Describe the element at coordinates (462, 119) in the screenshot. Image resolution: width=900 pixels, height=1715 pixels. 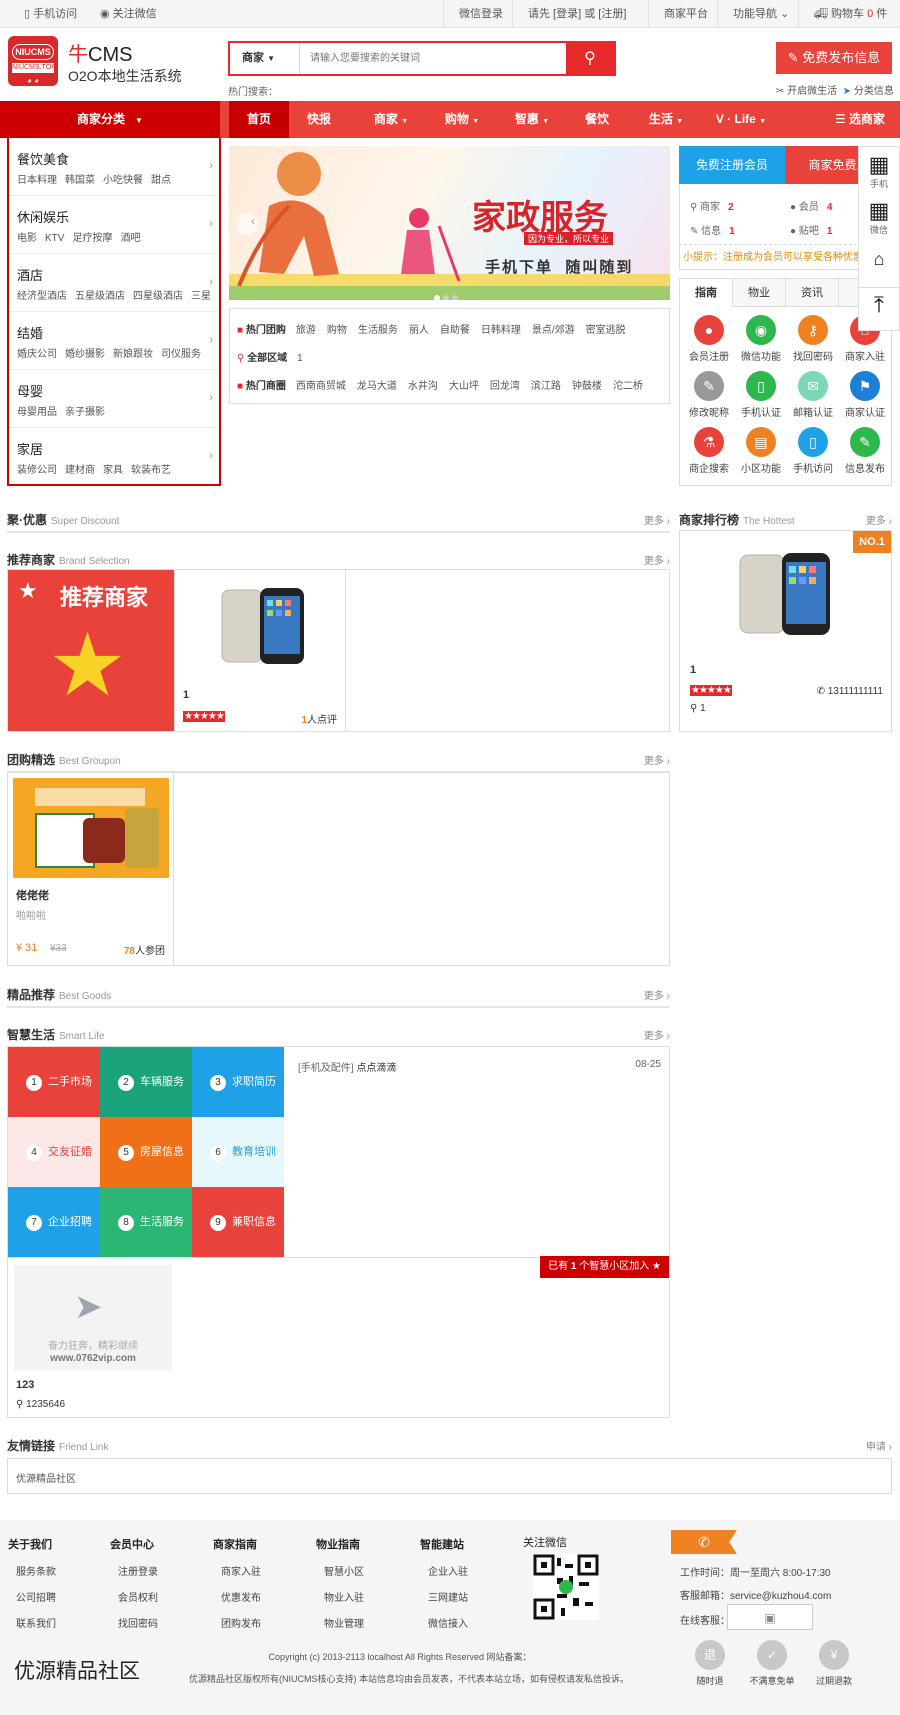
I see `nav-shopping: 购物 ▼` at that location.